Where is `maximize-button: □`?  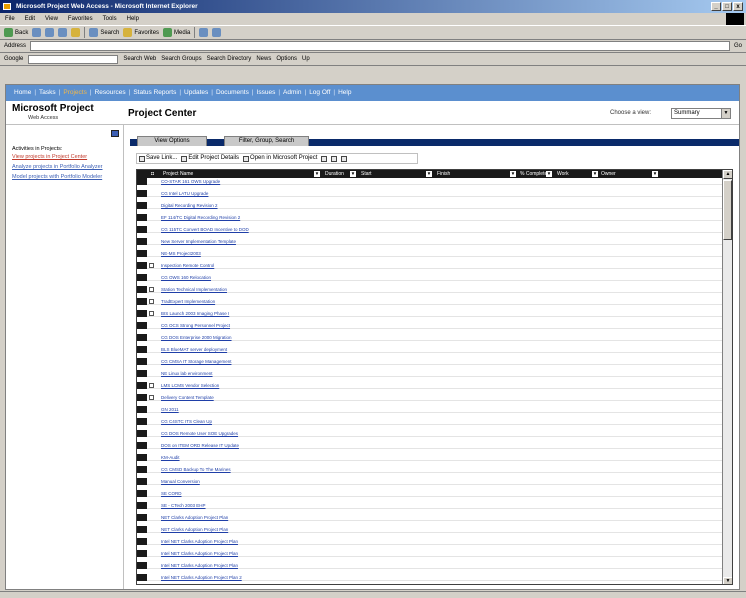 maximize-button: □ is located at coordinates (727, 6).